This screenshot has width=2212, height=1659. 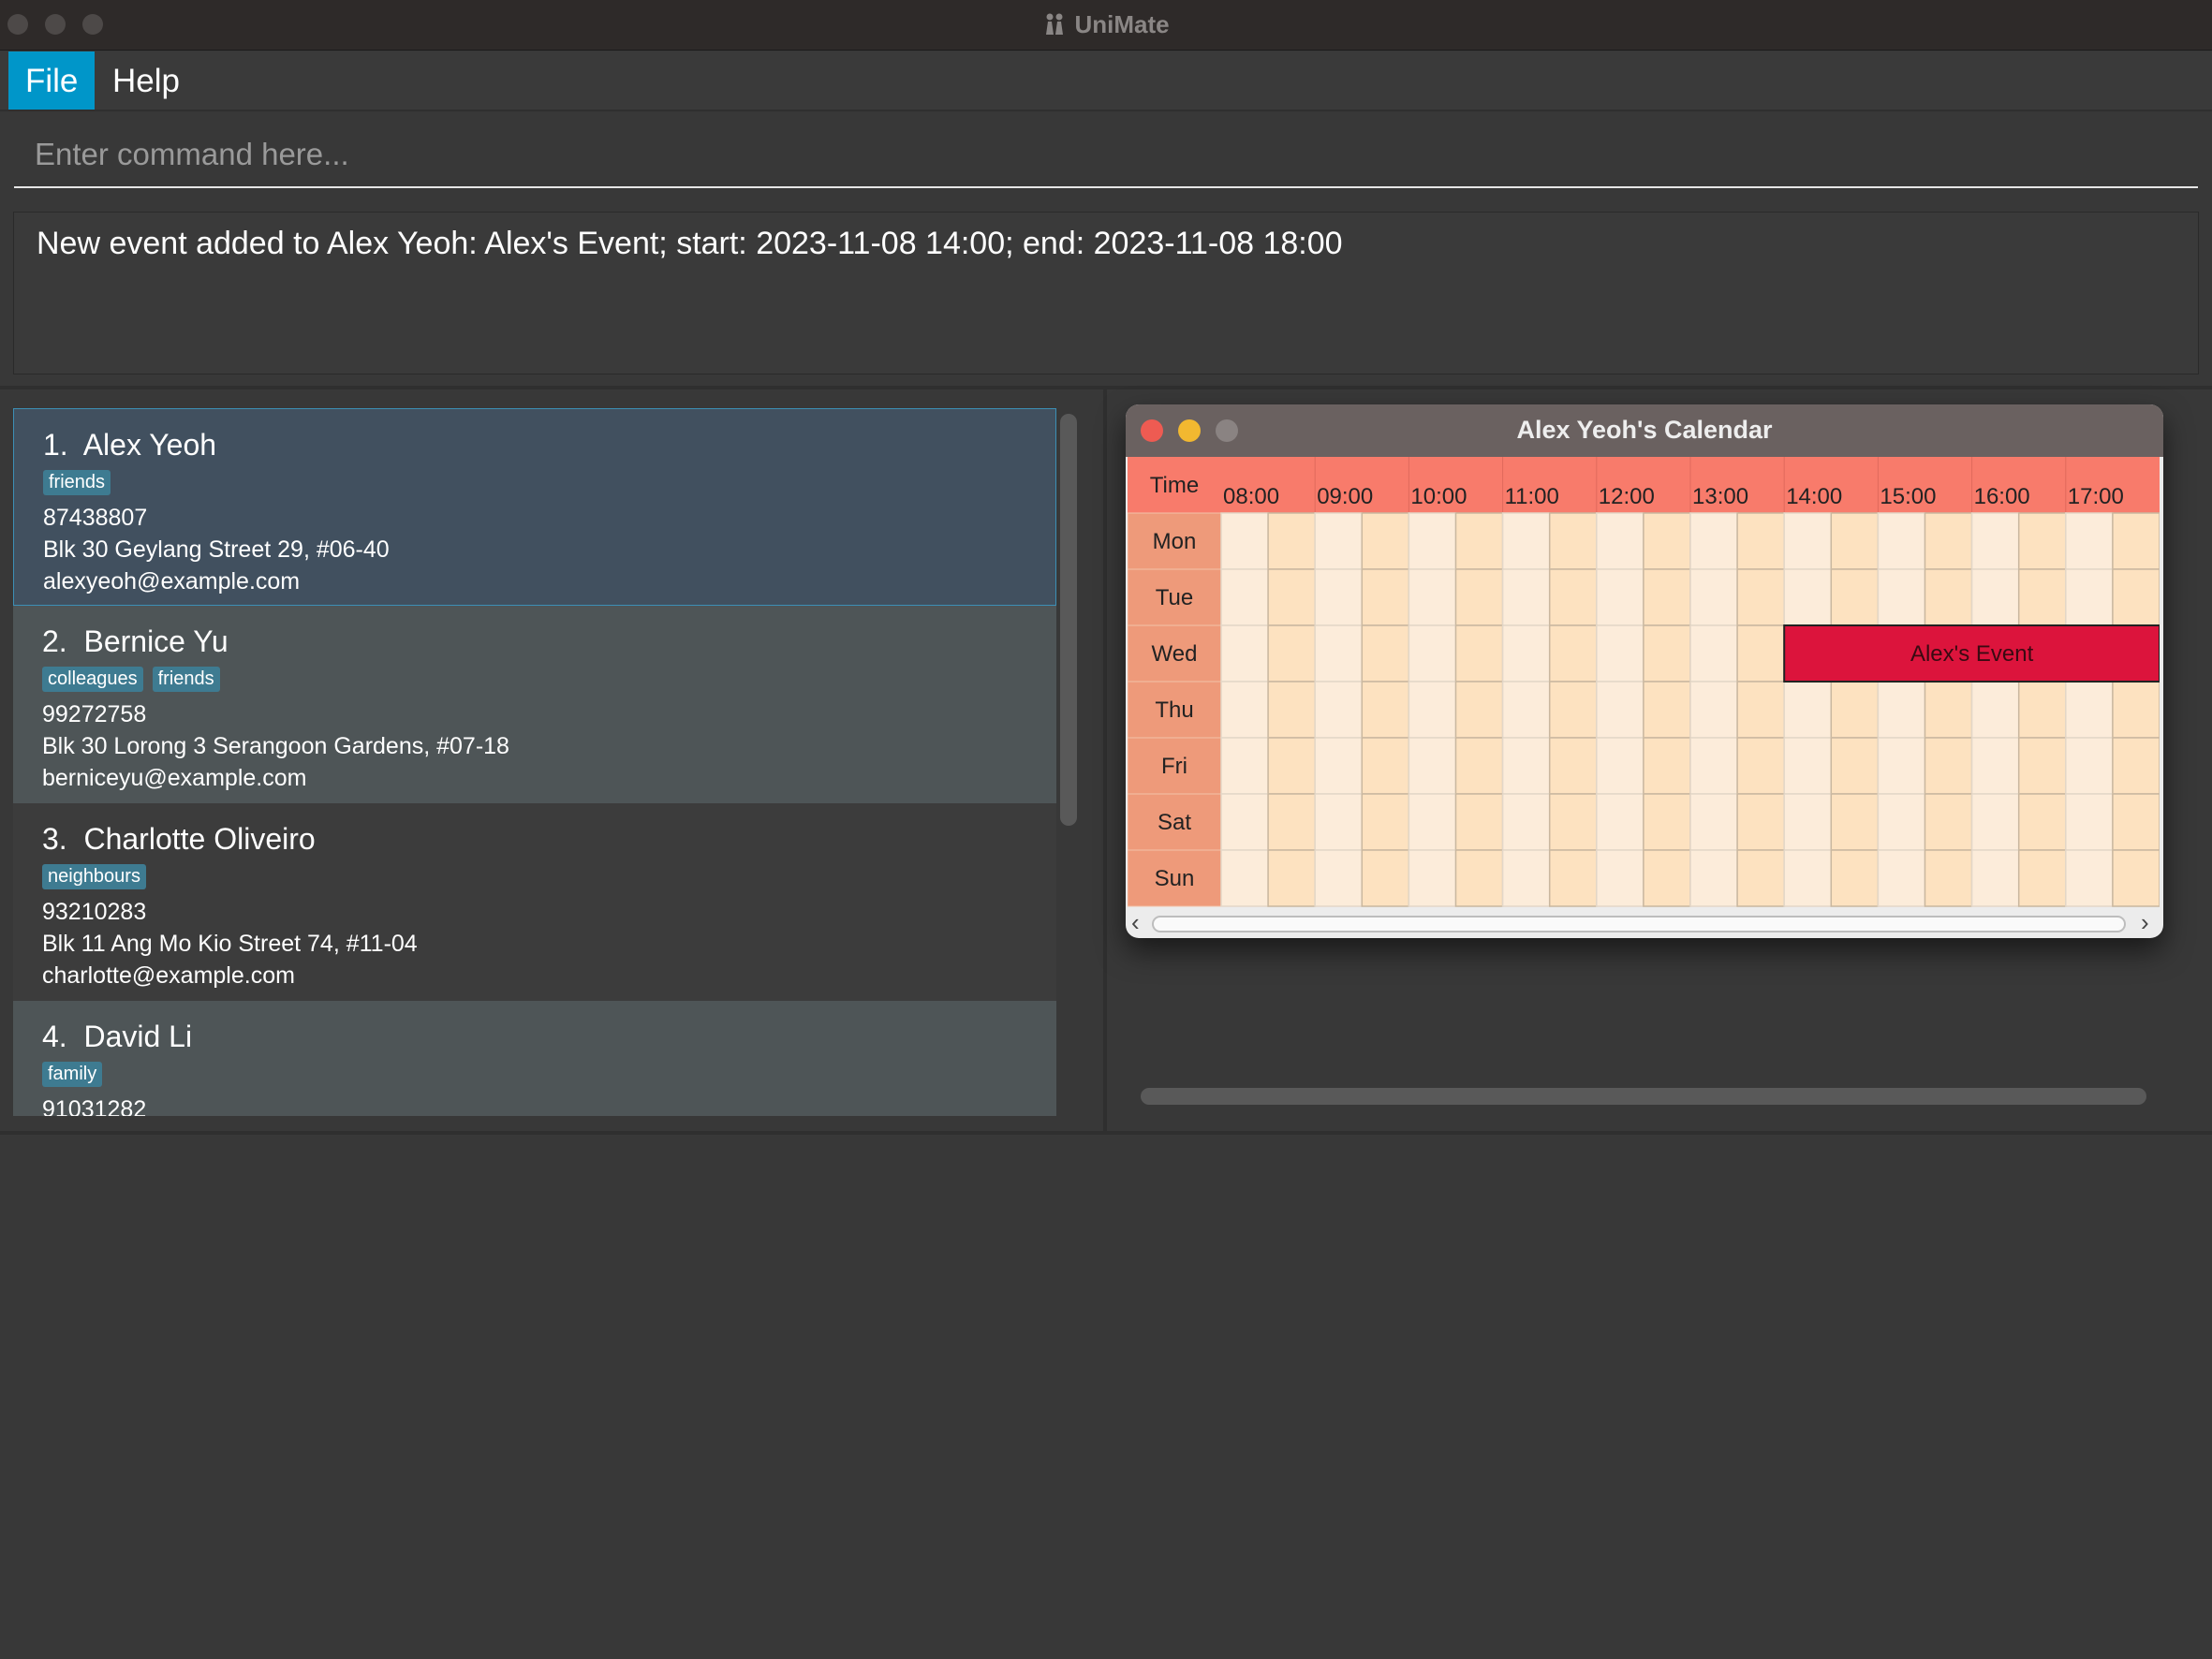 What do you see at coordinates (230, 944) in the screenshot?
I see `person-address: Blk 11 Ang Mo Kio Street 74, #11-04` at bounding box center [230, 944].